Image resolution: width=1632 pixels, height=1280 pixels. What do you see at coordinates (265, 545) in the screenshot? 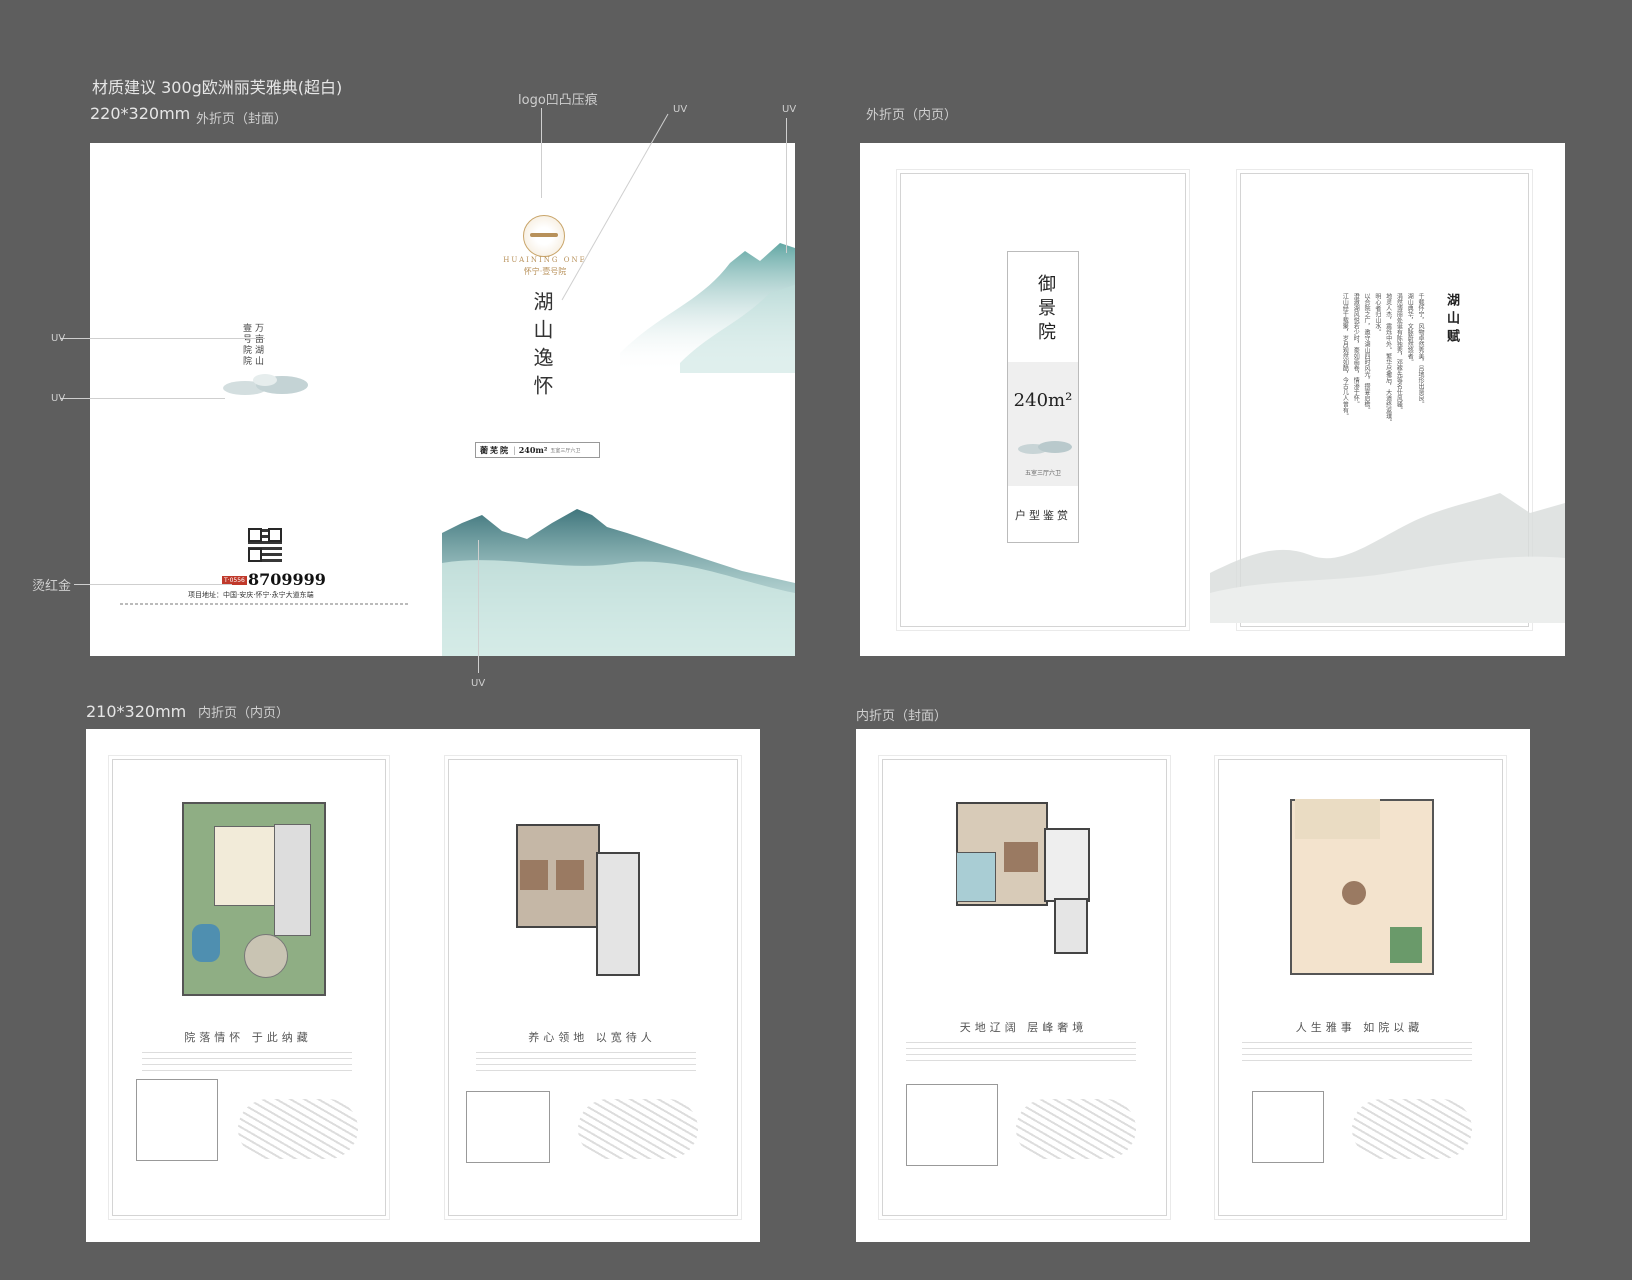
I see `qr-code` at bounding box center [265, 545].